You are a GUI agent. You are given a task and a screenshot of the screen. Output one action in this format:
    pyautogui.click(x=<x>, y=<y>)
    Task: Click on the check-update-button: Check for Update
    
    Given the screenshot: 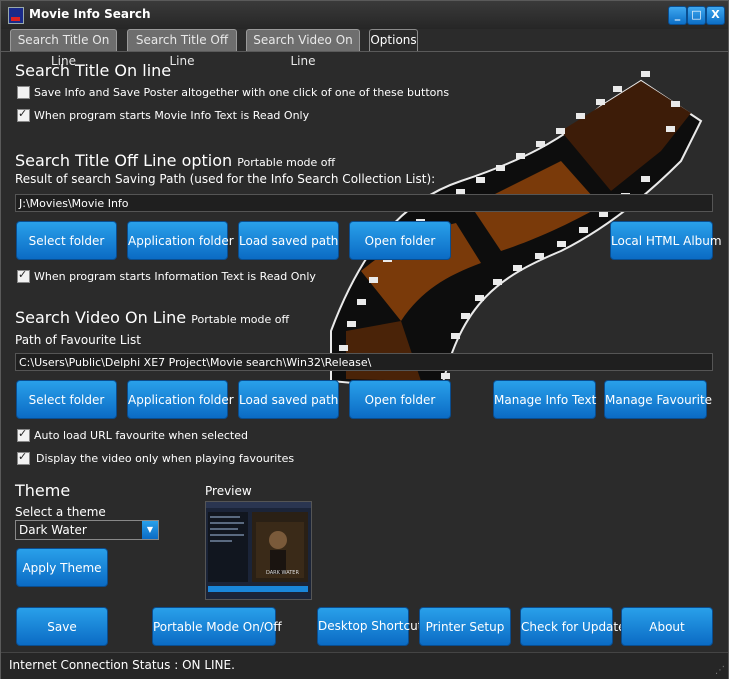 What is the action you would take?
    pyautogui.click(x=573, y=626)
    